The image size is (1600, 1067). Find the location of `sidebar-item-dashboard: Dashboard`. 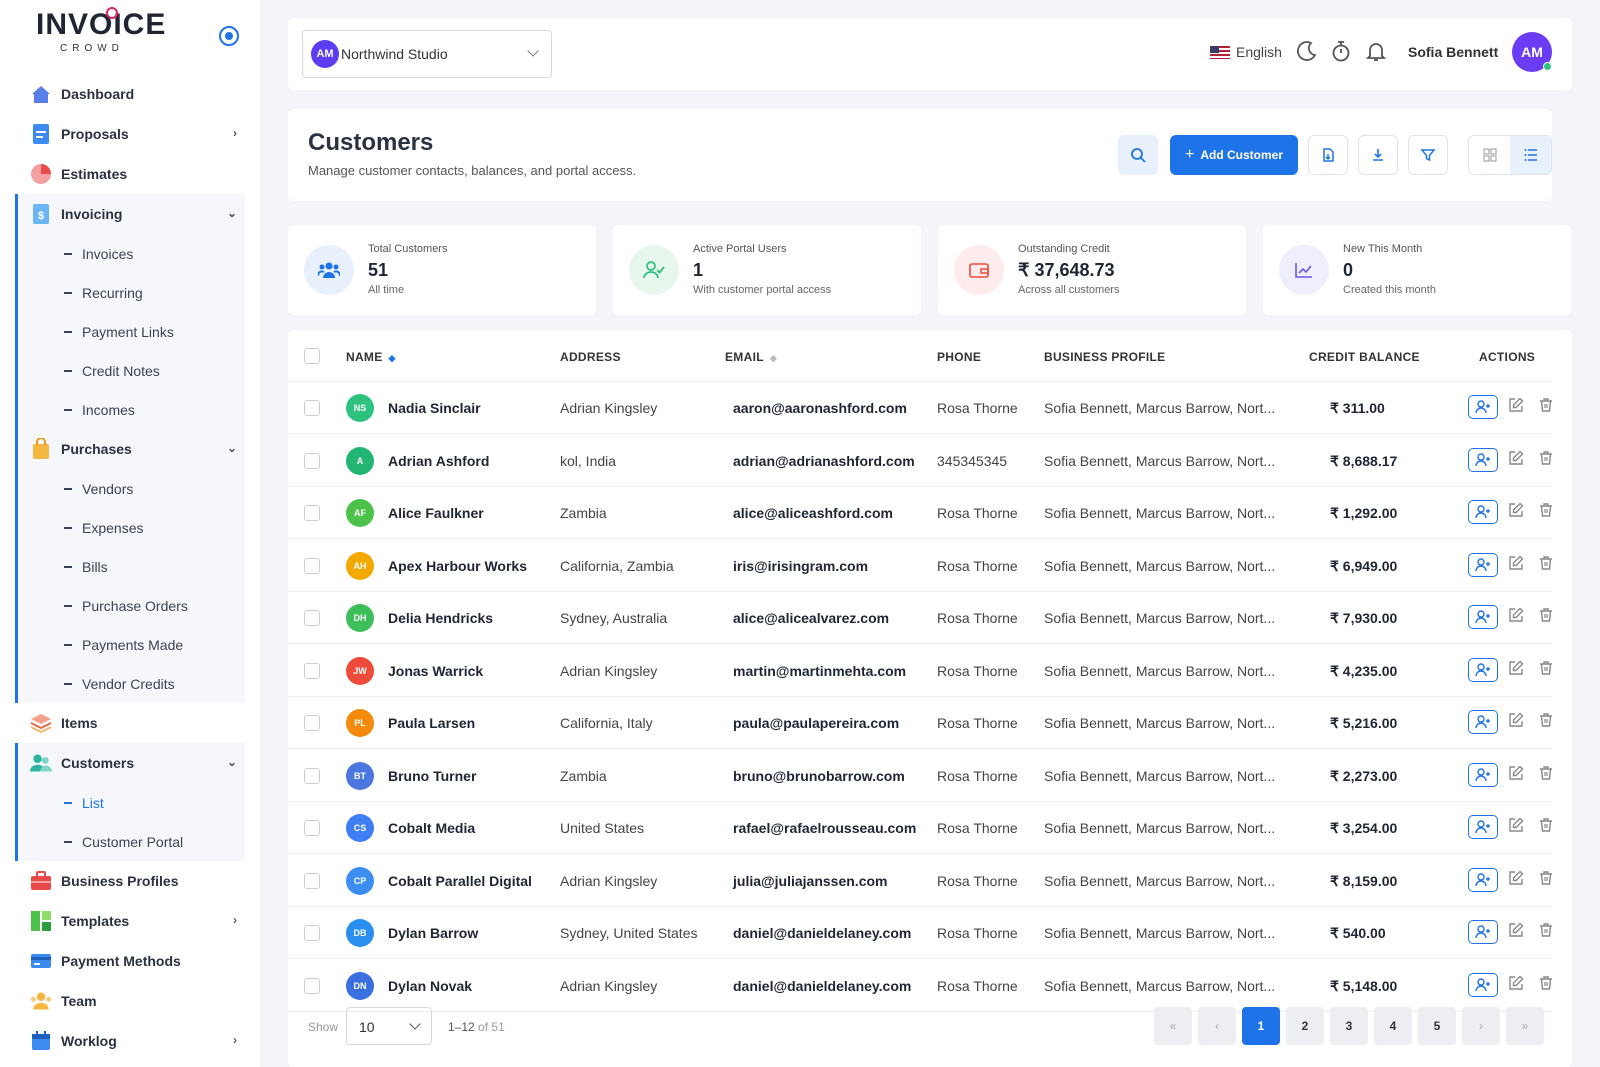

sidebar-item-dashboard: Dashboard is located at coordinates (130, 94).